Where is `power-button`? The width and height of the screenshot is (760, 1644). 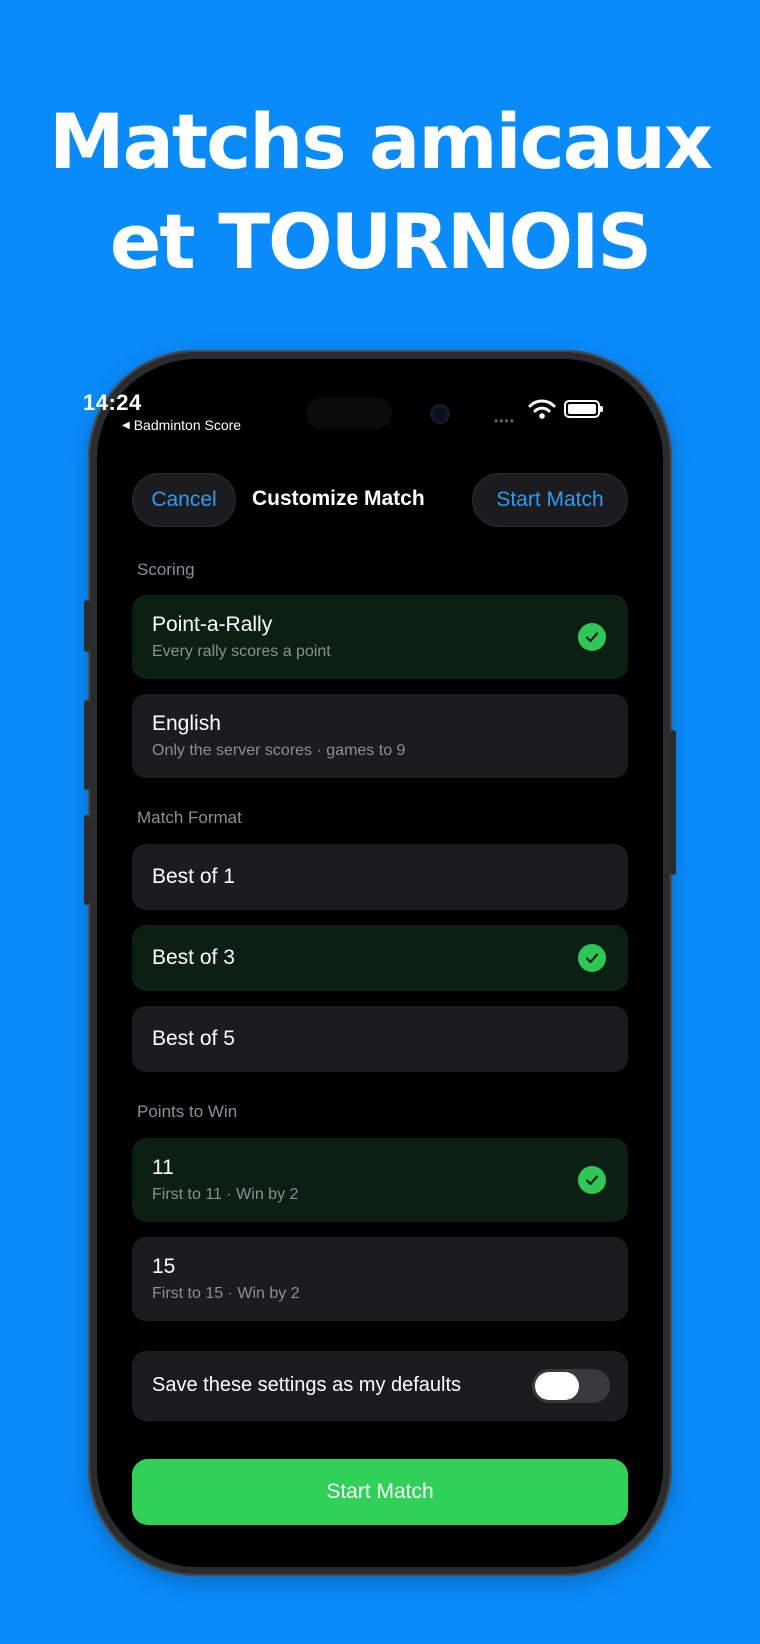 power-button is located at coordinates (673, 802).